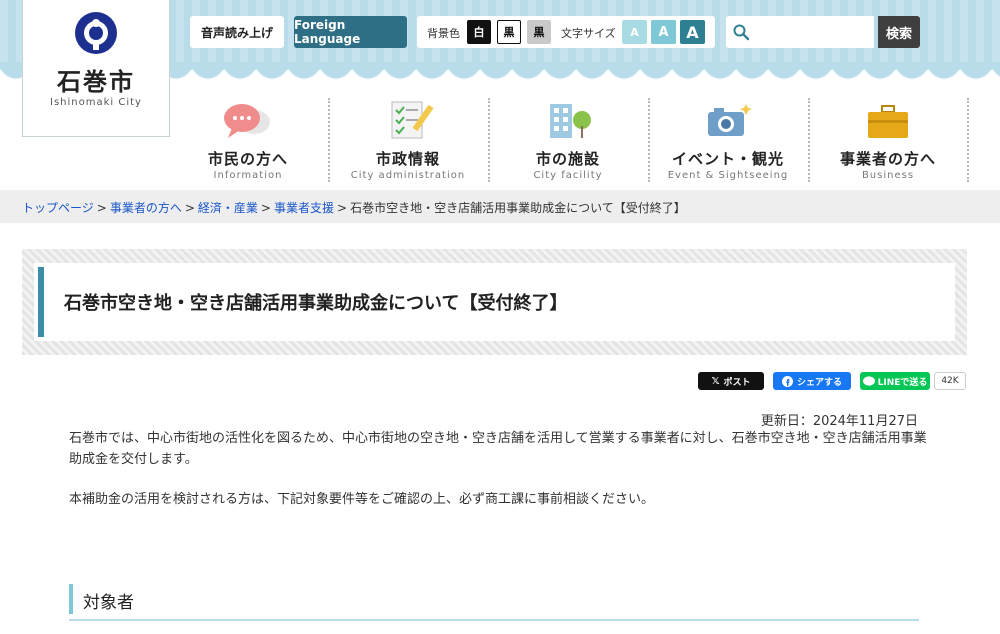 The width and height of the screenshot is (1000, 634). What do you see at coordinates (888, 121) in the screenshot?
I see `briefcase-icon` at bounding box center [888, 121].